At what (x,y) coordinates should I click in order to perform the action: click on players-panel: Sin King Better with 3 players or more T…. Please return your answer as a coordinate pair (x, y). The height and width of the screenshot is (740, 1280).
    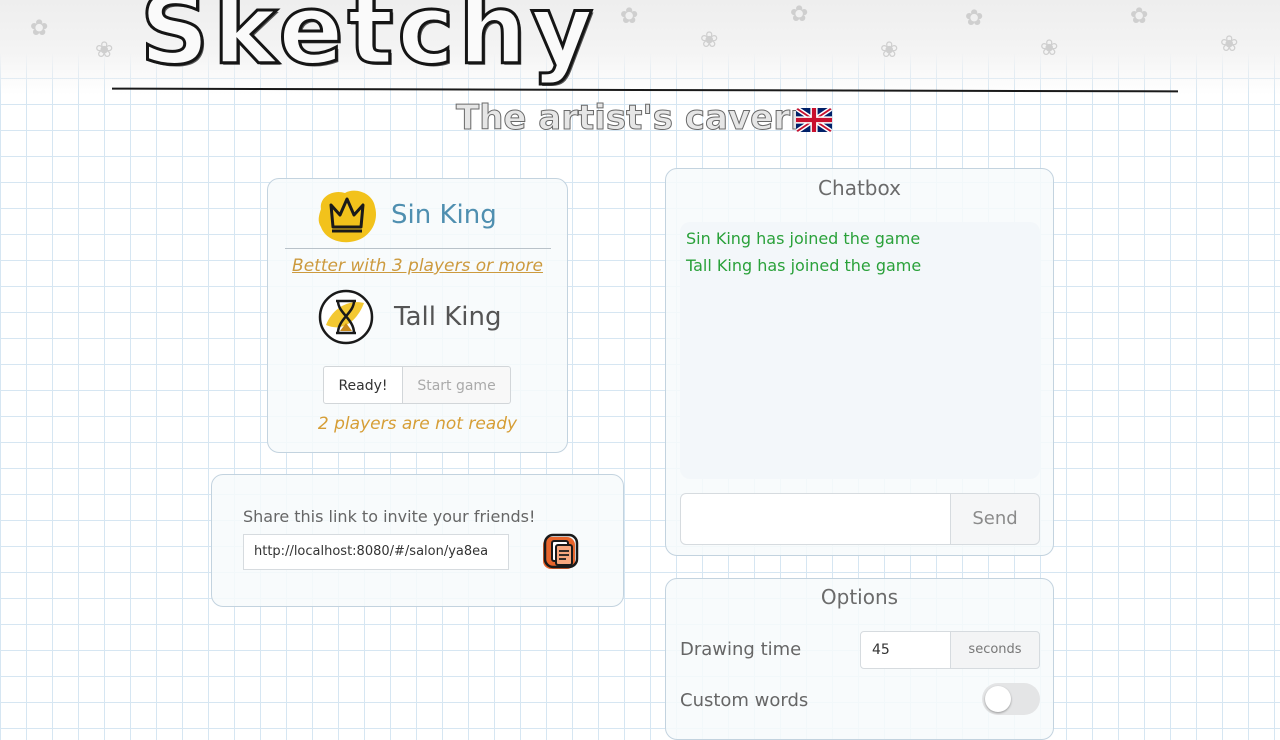
    Looking at the image, I should click on (417, 315).